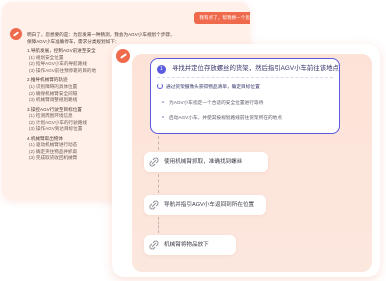 The image size is (386, 281). What do you see at coordinates (222, 18) in the screenshot?
I see `user-message-bubble: 我有点了，帮我换一个思路` at bounding box center [222, 18].